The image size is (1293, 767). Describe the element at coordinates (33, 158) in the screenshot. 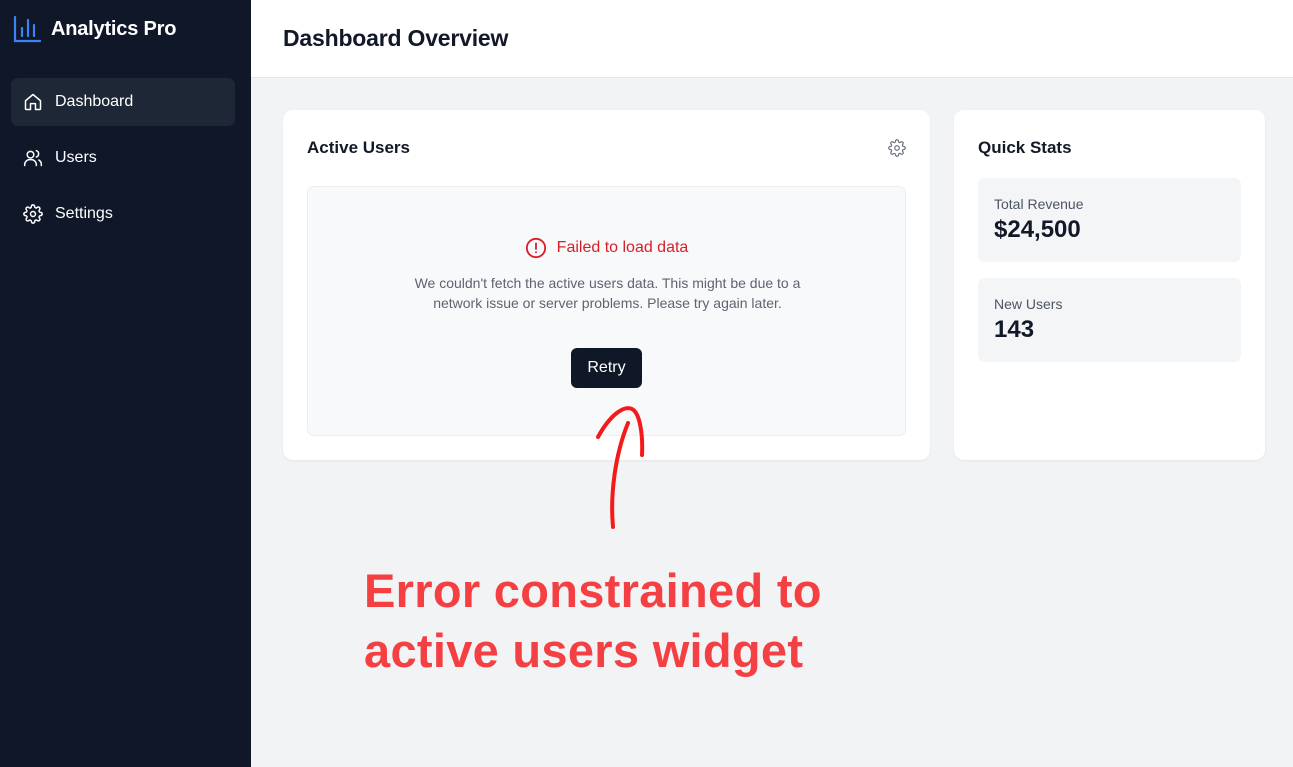

I see `users-icon` at that location.